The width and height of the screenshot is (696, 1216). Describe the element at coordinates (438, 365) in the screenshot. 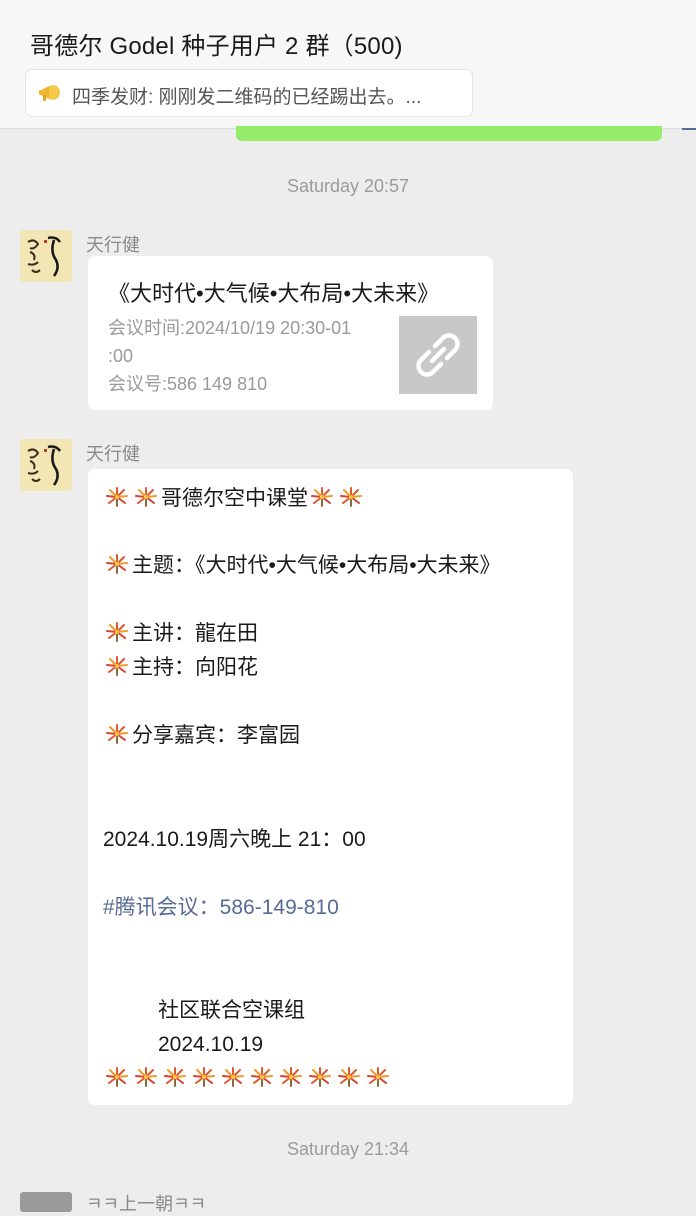

I see `link-icon` at that location.